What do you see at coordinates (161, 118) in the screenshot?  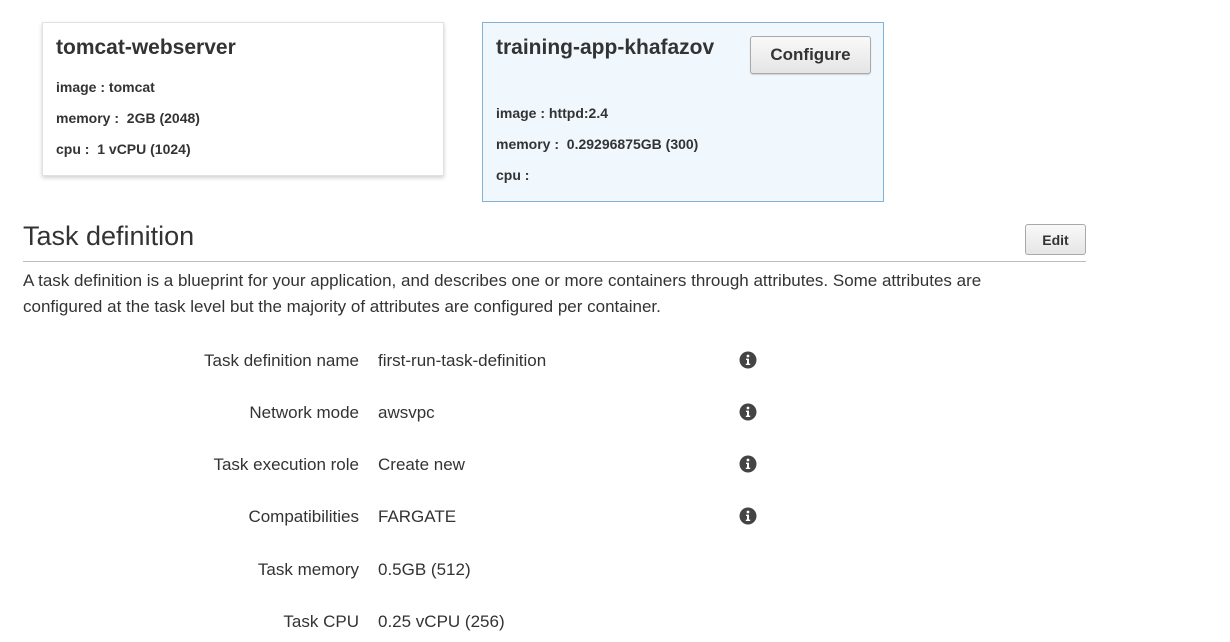 I see `memory-value: 2GB (2048)` at bounding box center [161, 118].